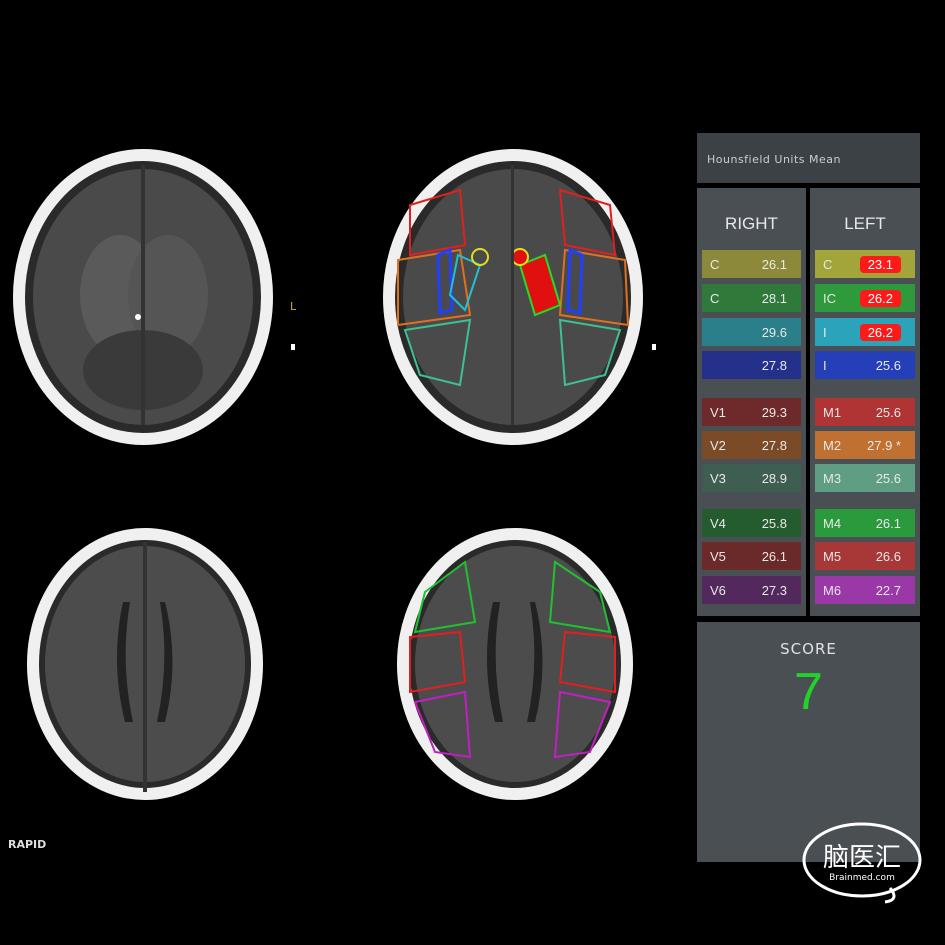  Describe the element at coordinates (751, 478) in the screenshot. I see `right-region-row: V3 28.9` at that location.